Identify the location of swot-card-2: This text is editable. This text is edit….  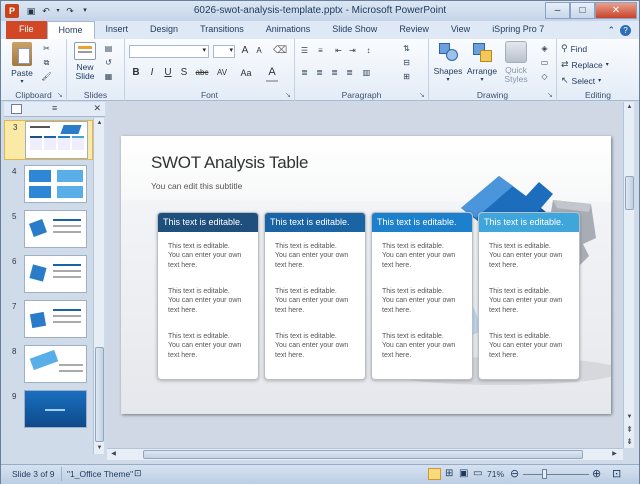
(315, 296).